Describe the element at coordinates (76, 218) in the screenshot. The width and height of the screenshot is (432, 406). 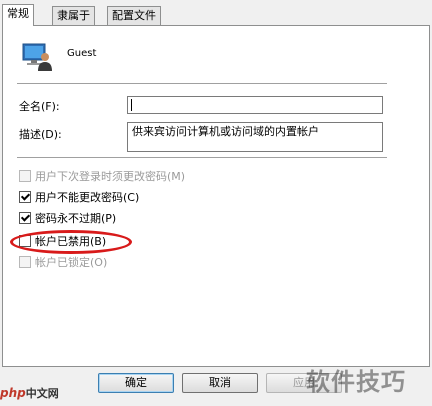
I see `checkbox-label: 密码永不过期(P)` at that location.